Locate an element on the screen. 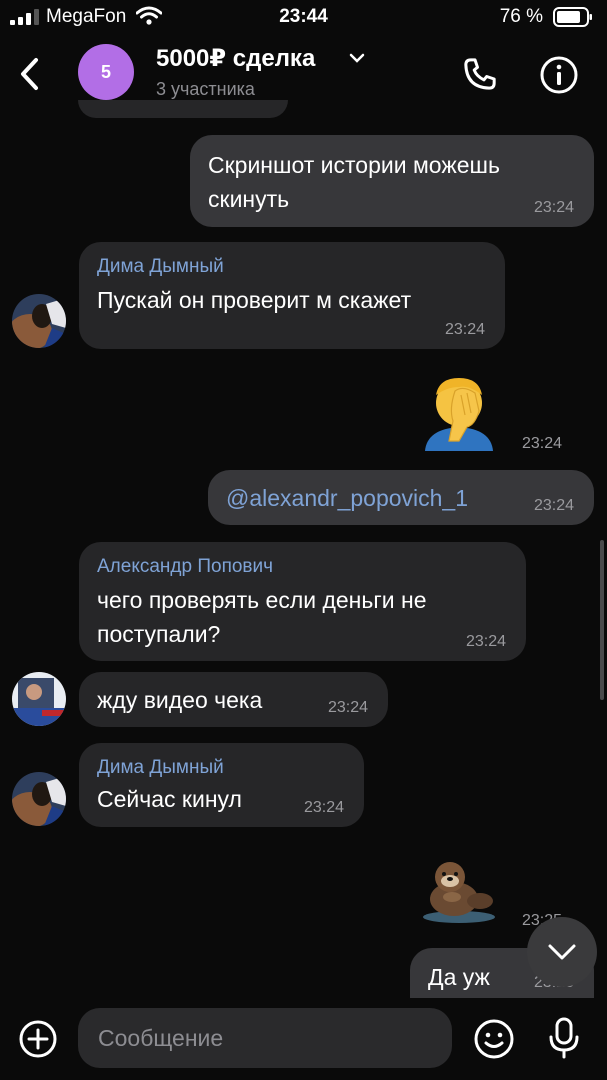  message-bubble-partial is located at coordinates (183, 109).